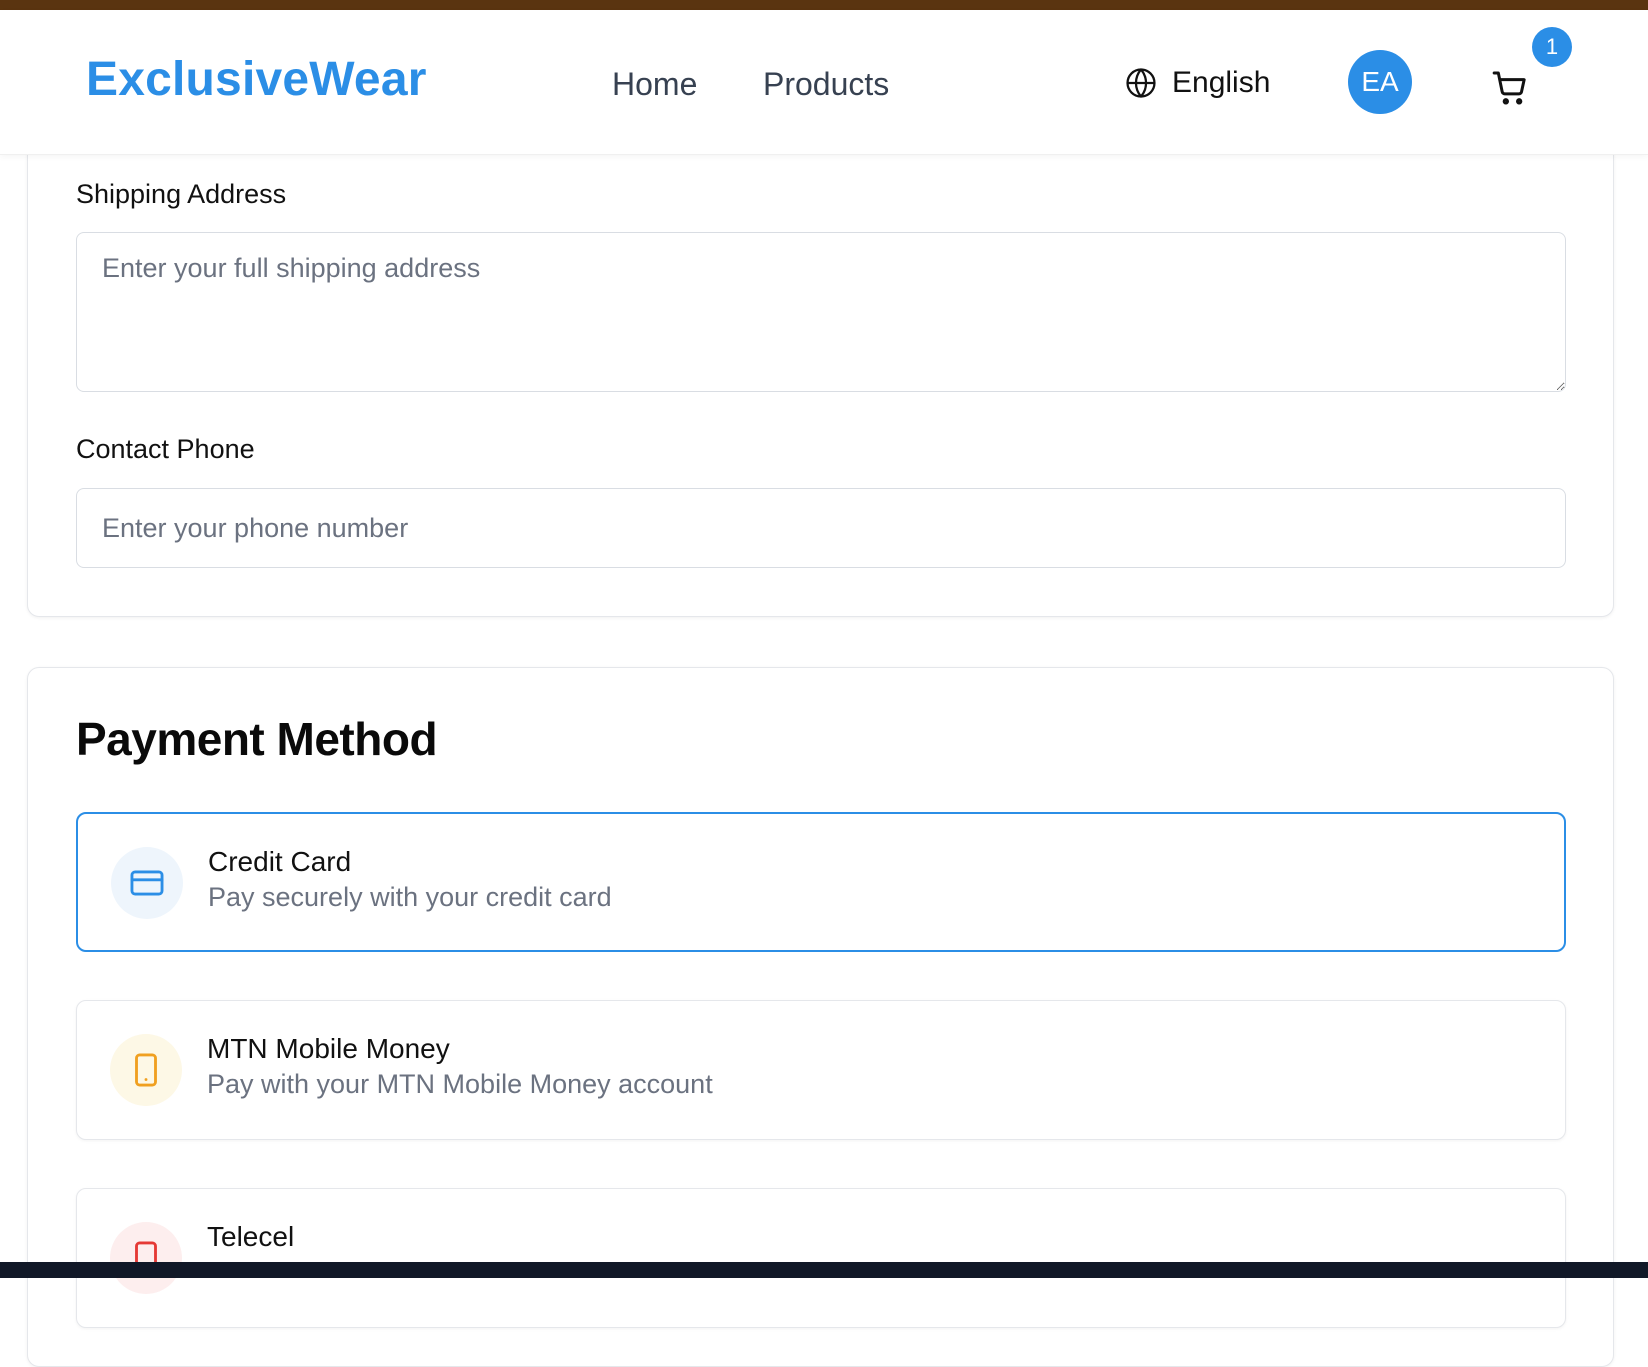 The height and width of the screenshot is (1367, 1648). Describe the element at coordinates (251, 1236) in the screenshot. I see `payment-option-name: Telecel` at that location.